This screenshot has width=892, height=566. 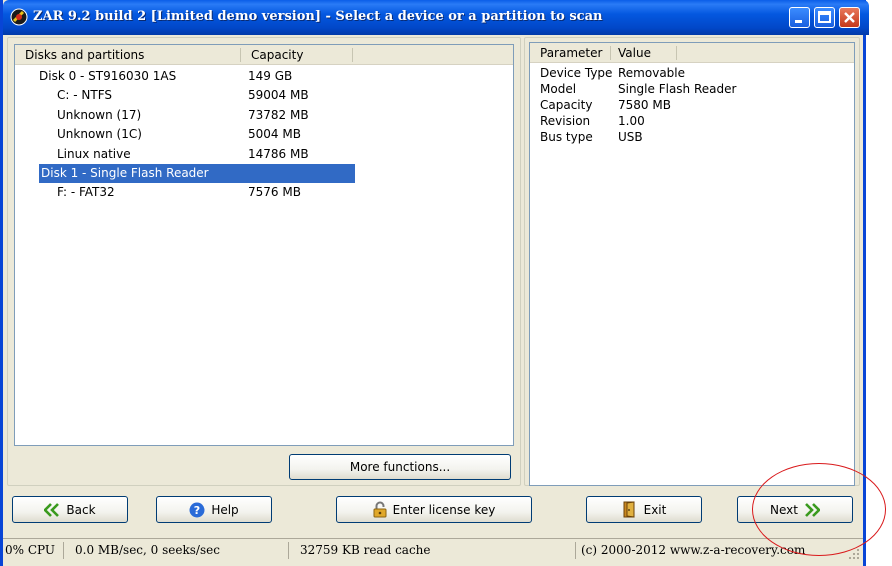 I want to click on back-button: Back, so click(x=70, y=509).